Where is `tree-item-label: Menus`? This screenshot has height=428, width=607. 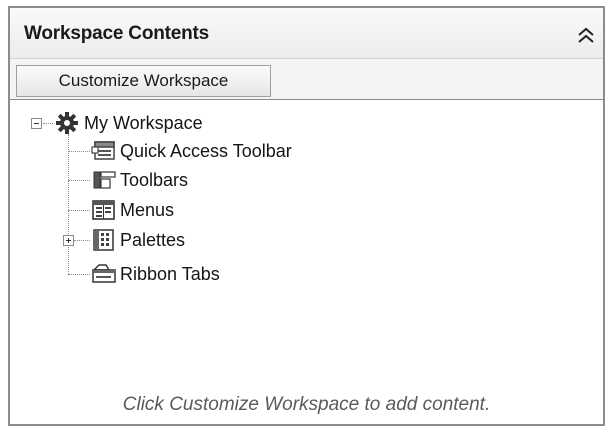
tree-item-label: Menus is located at coordinates (147, 209).